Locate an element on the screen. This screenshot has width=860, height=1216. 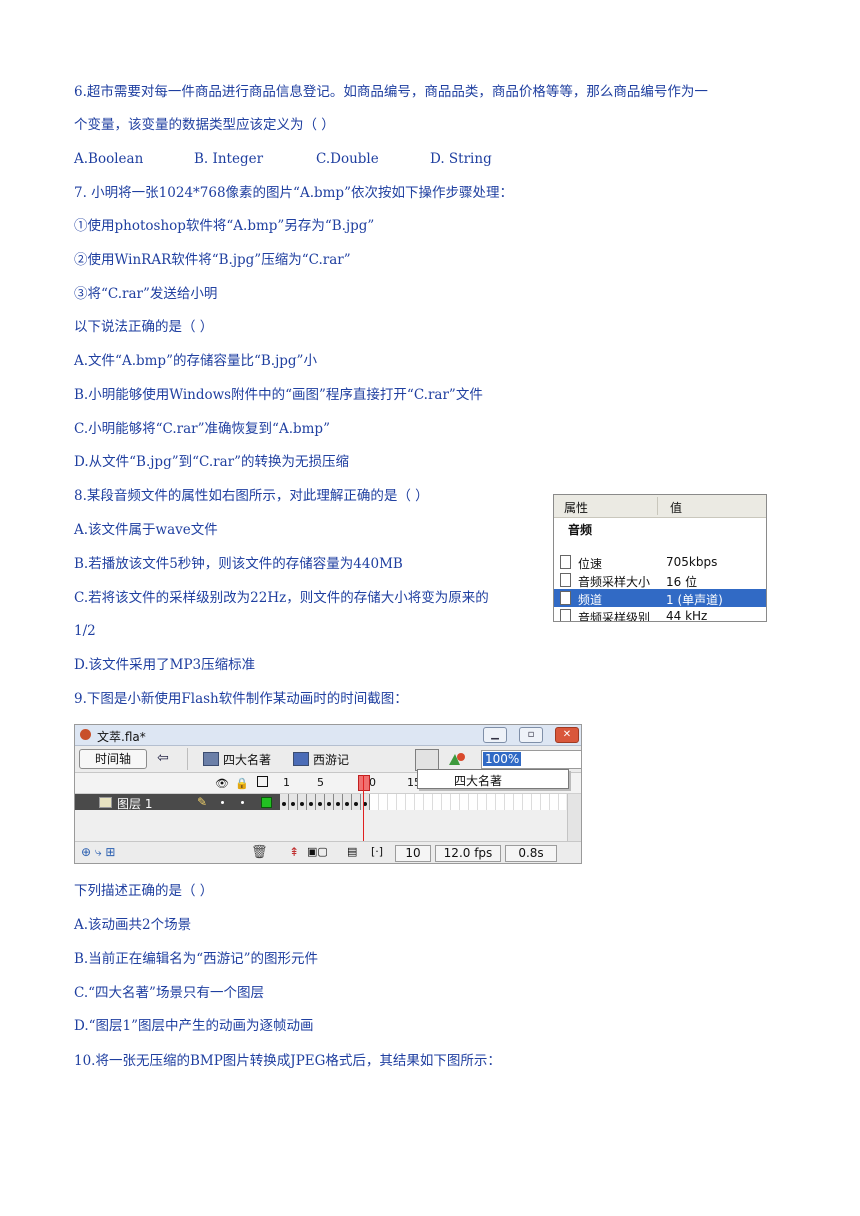
close-button: ✕ is located at coordinates (567, 735).